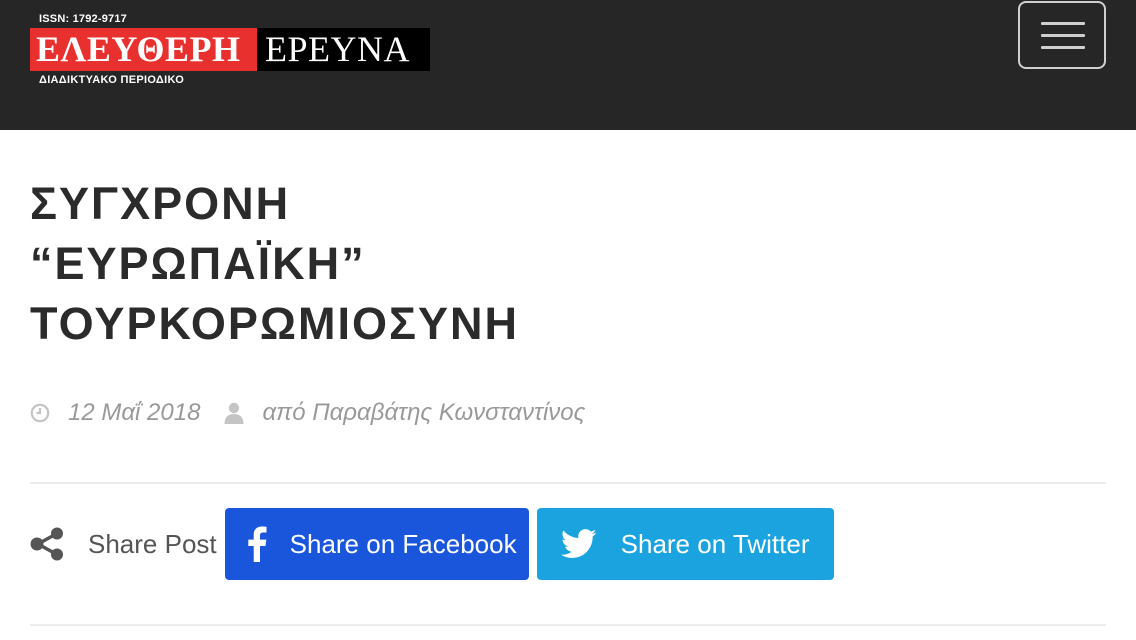 The image size is (1136, 640). What do you see at coordinates (423, 413) in the screenshot?
I see `article-author: από Παραβάτης Κωνσταντίνος` at bounding box center [423, 413].